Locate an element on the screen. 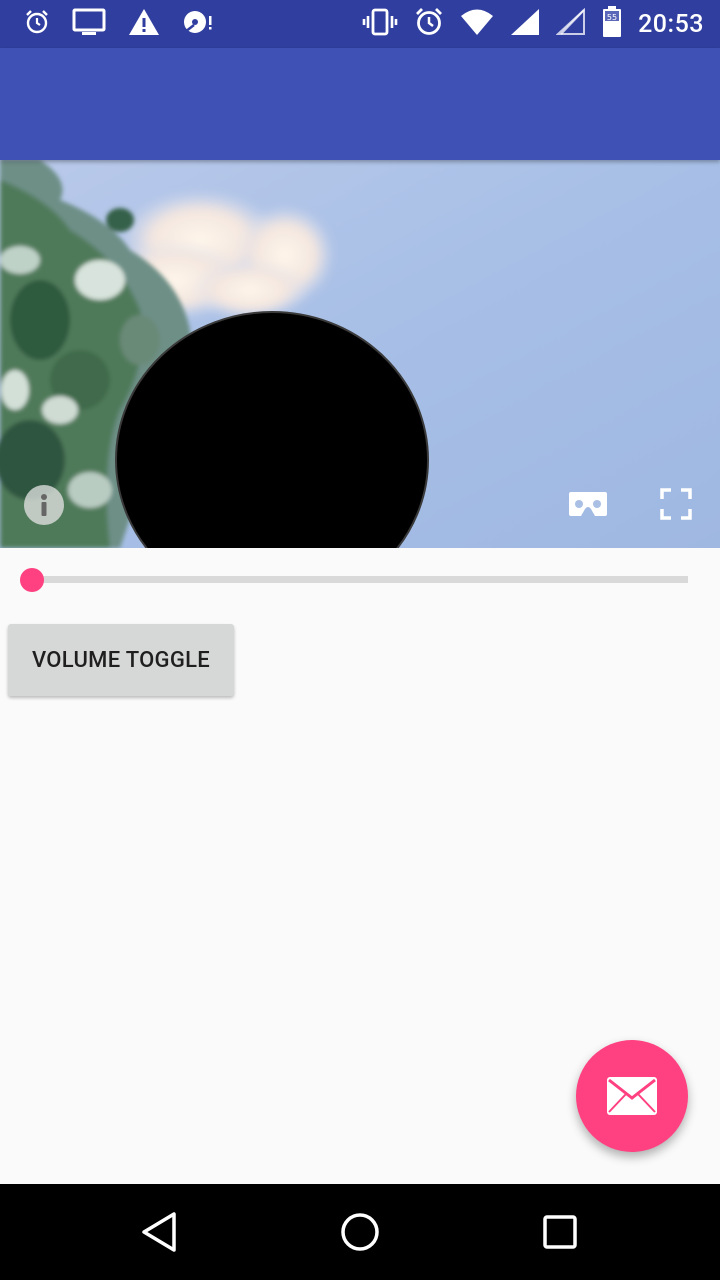 The image size is (720, 1280). warning-icon is located at coordinates (144, 24).